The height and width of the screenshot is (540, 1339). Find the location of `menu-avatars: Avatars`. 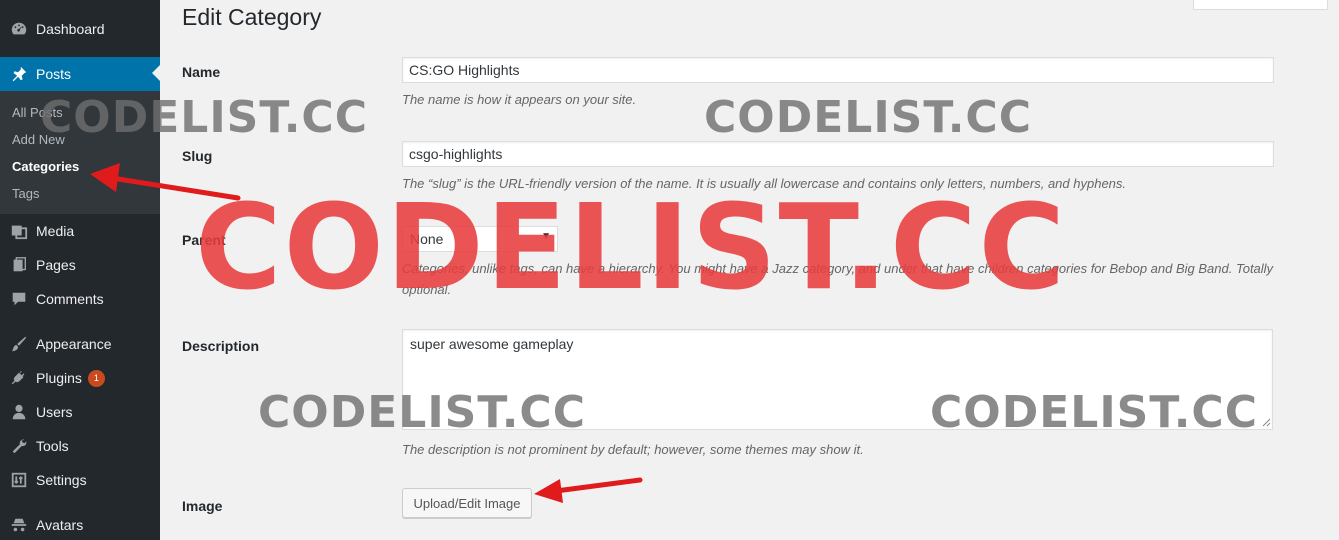

menu-avatars: Avatars is located at coordinates (80, 524).